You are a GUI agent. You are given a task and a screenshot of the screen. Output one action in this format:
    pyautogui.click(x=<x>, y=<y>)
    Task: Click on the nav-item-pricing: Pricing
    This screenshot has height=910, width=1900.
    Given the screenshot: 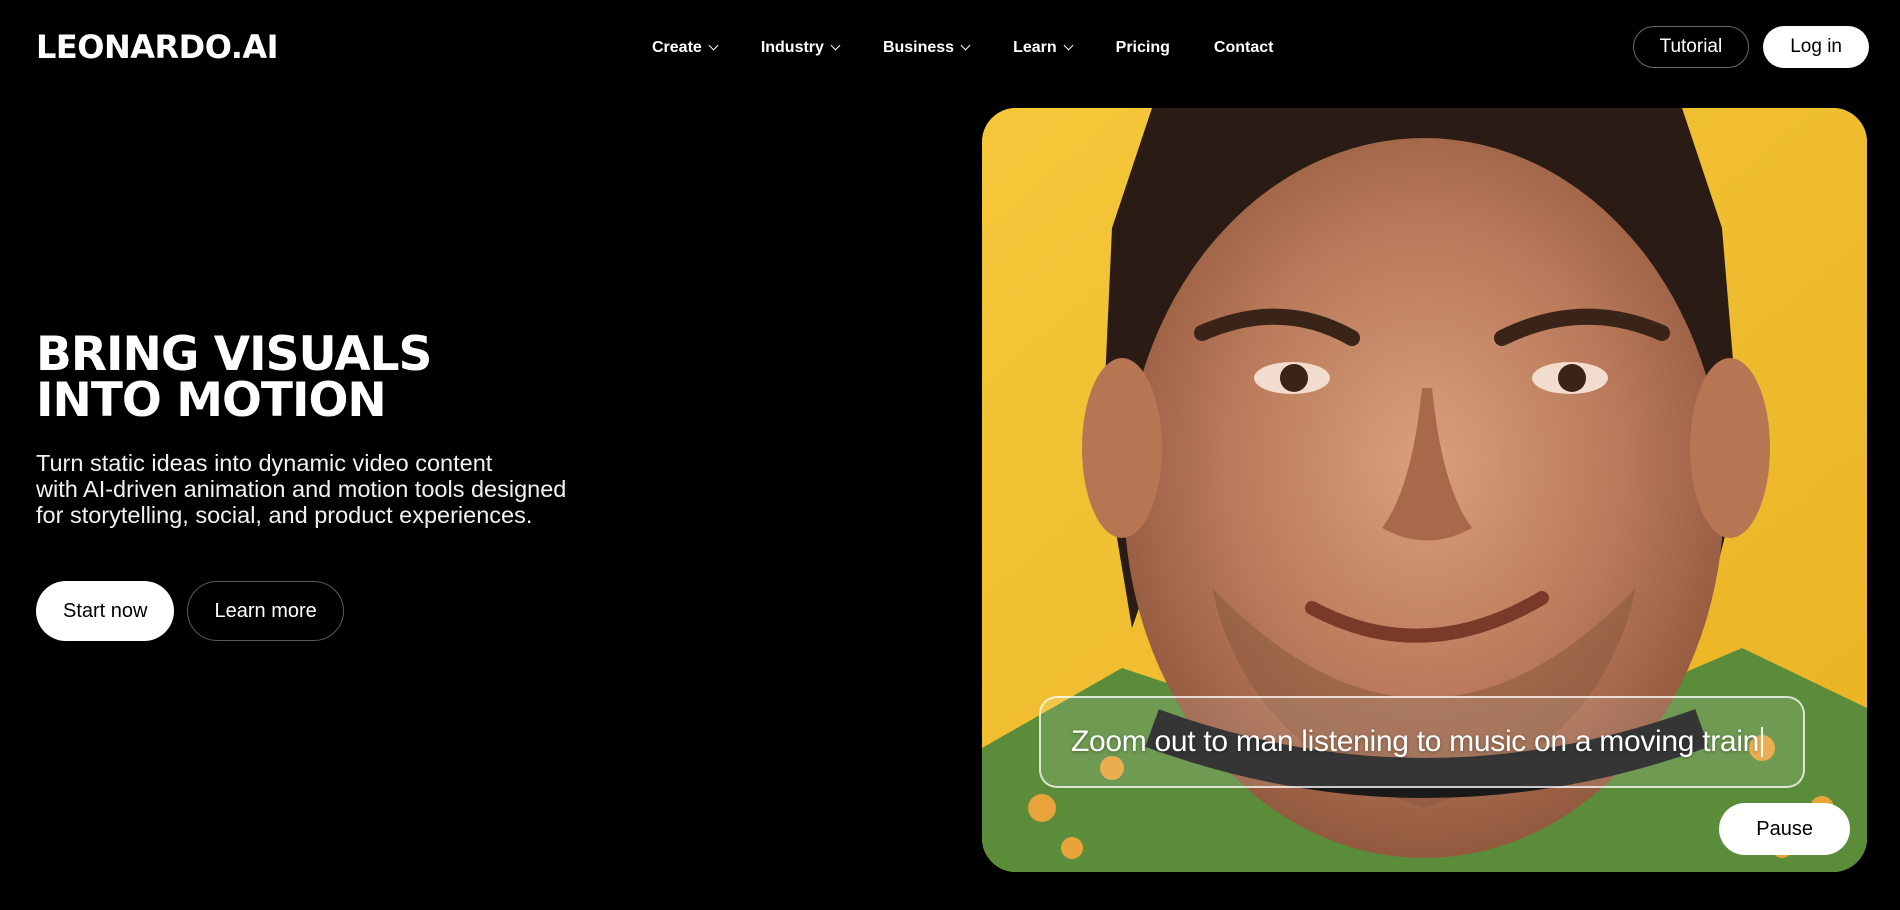 What is the action you would take?
    pyautogui.click(x=1143, y=48)
    